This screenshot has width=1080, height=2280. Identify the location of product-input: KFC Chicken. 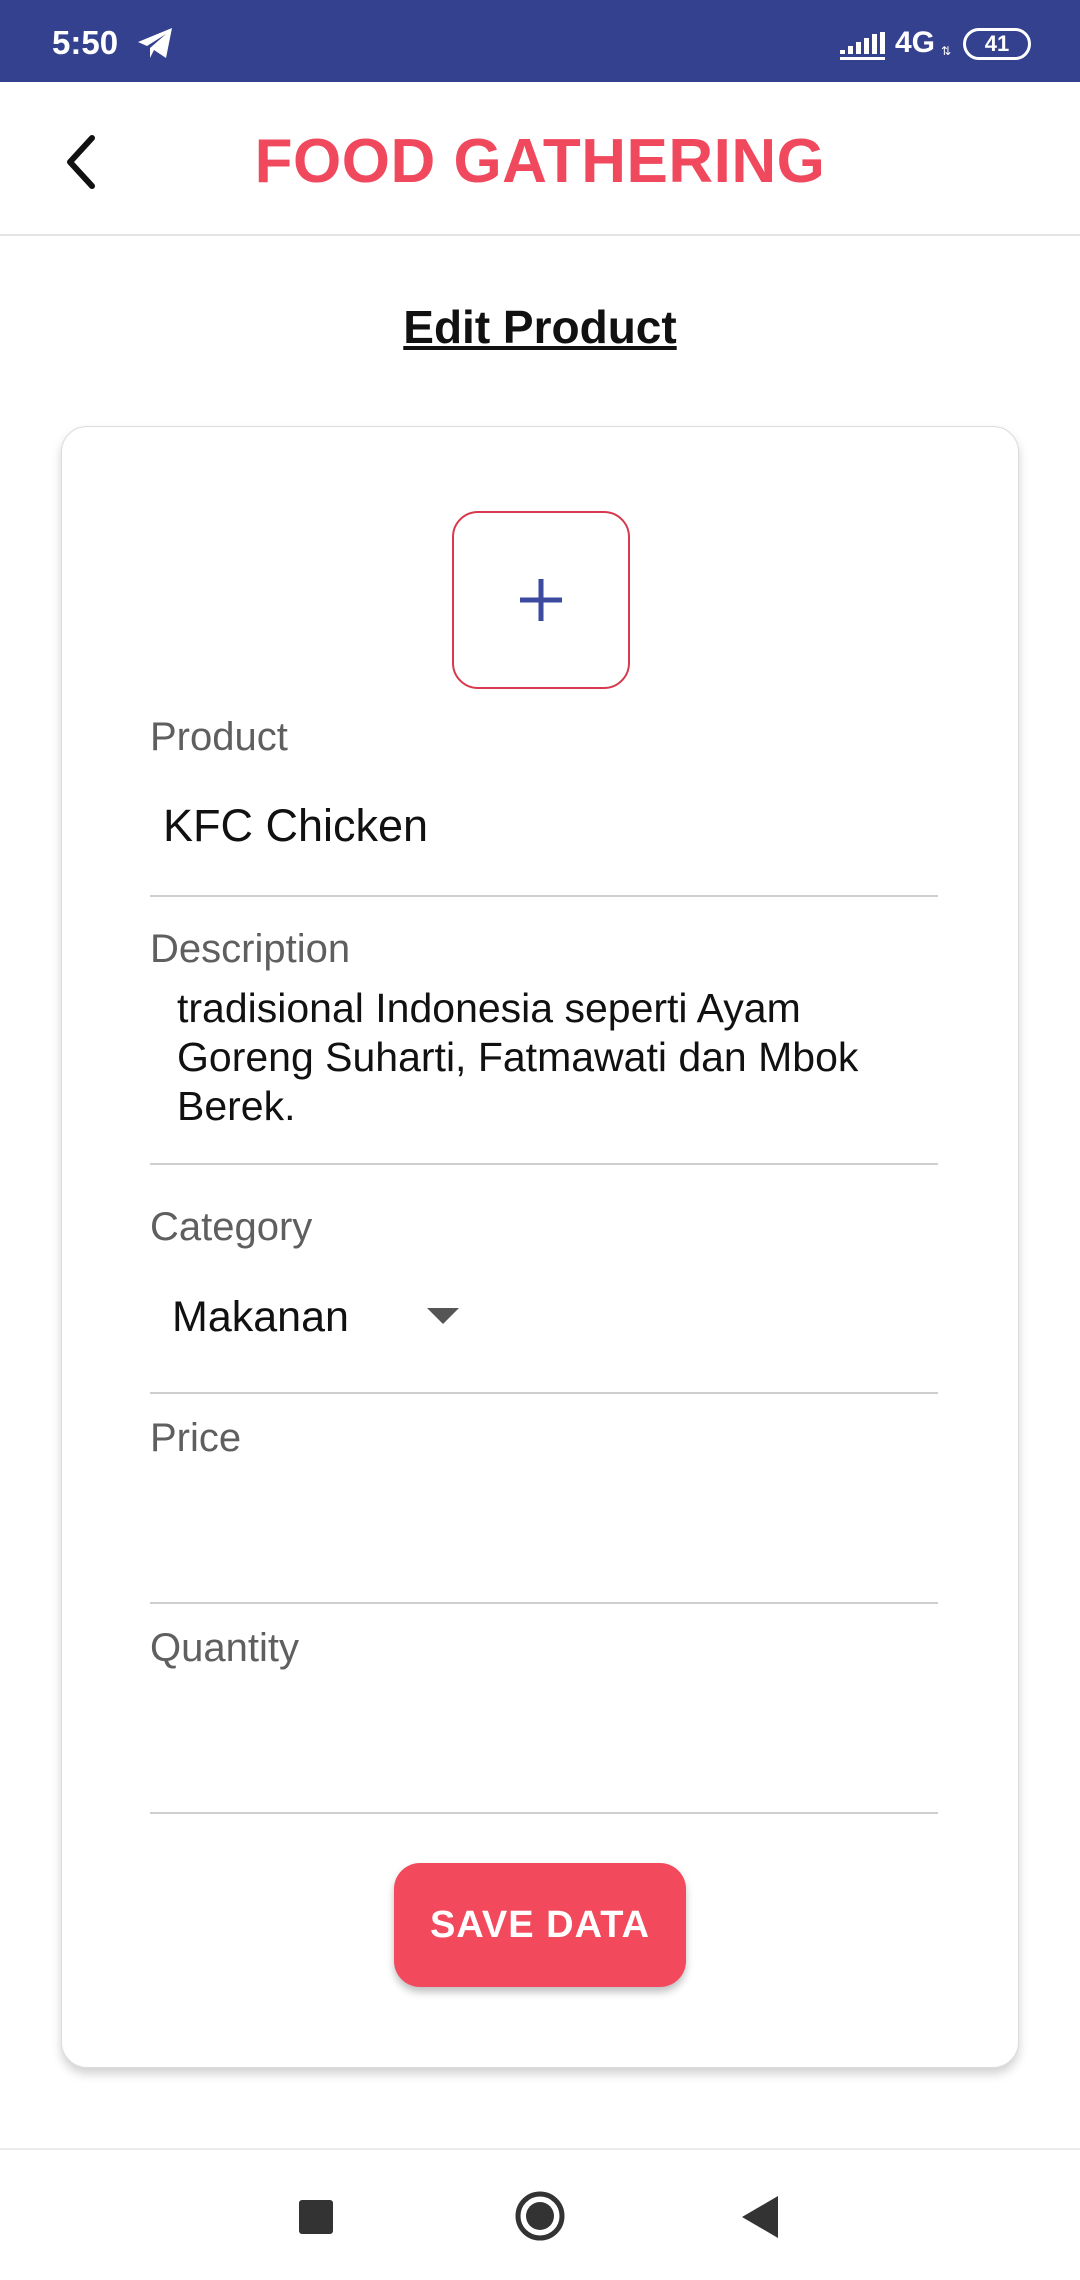
(295, 826).